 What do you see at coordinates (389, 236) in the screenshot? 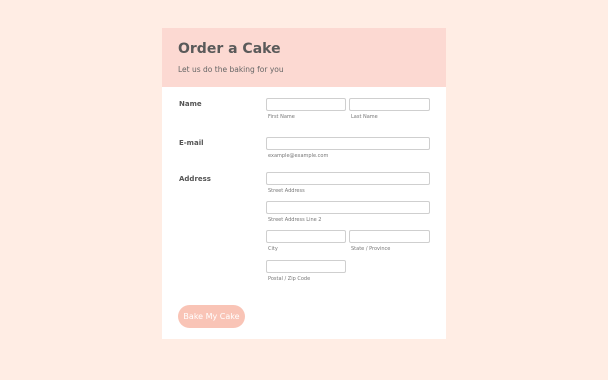
I see `state-province-input` at bounding box center [389, 236].